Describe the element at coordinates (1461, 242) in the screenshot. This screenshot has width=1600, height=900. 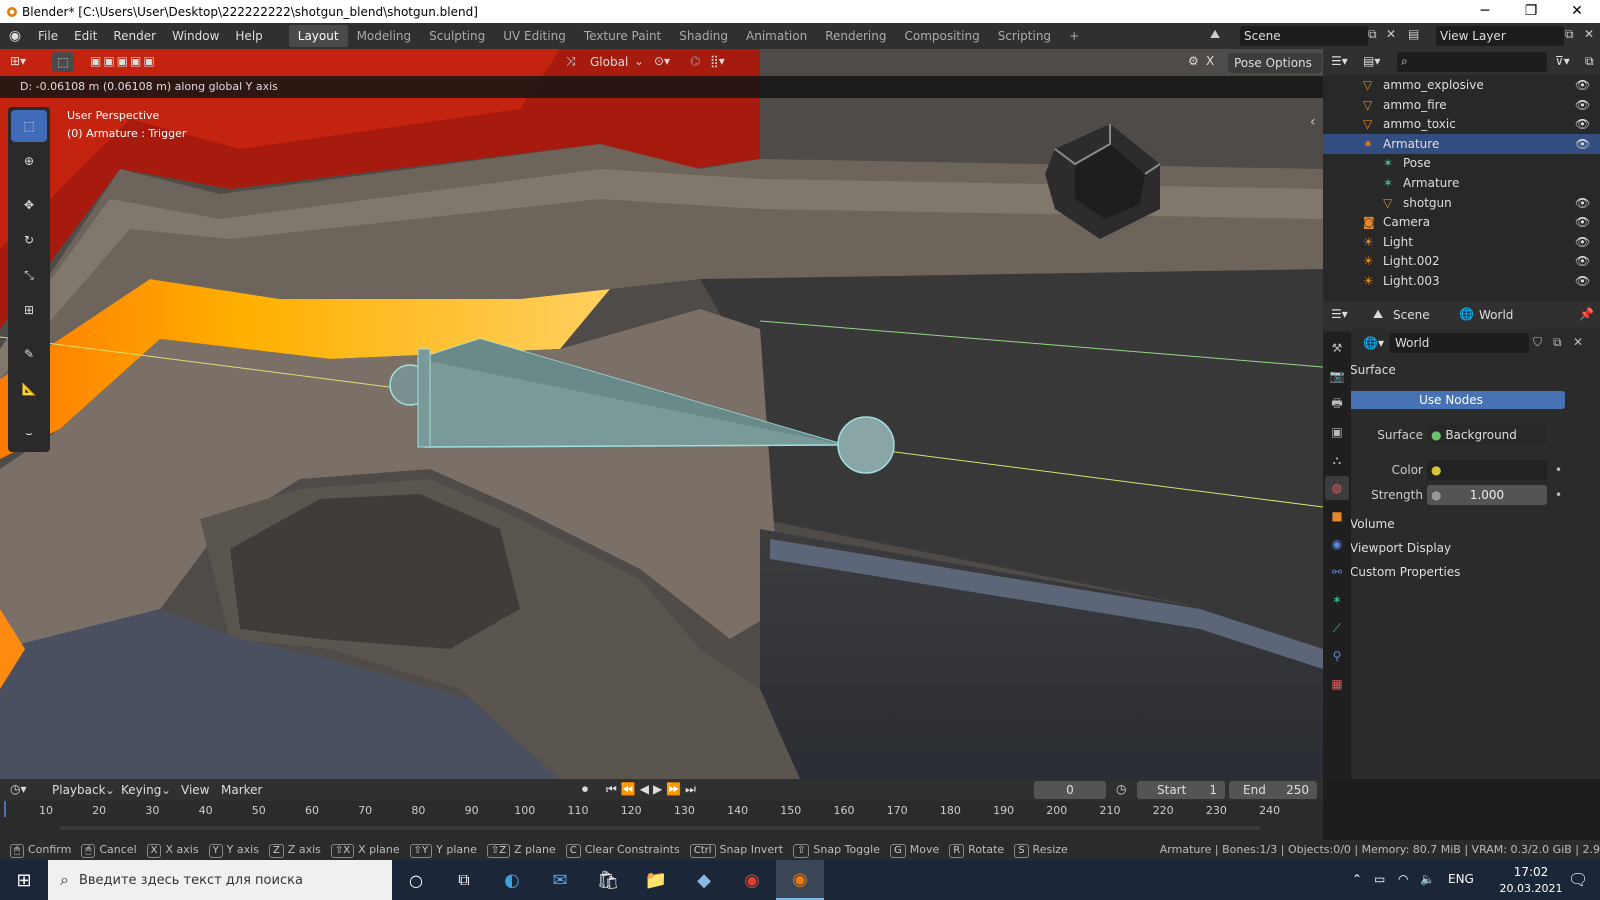
I see `outliner-item: ☀ Light 👁` at that location.